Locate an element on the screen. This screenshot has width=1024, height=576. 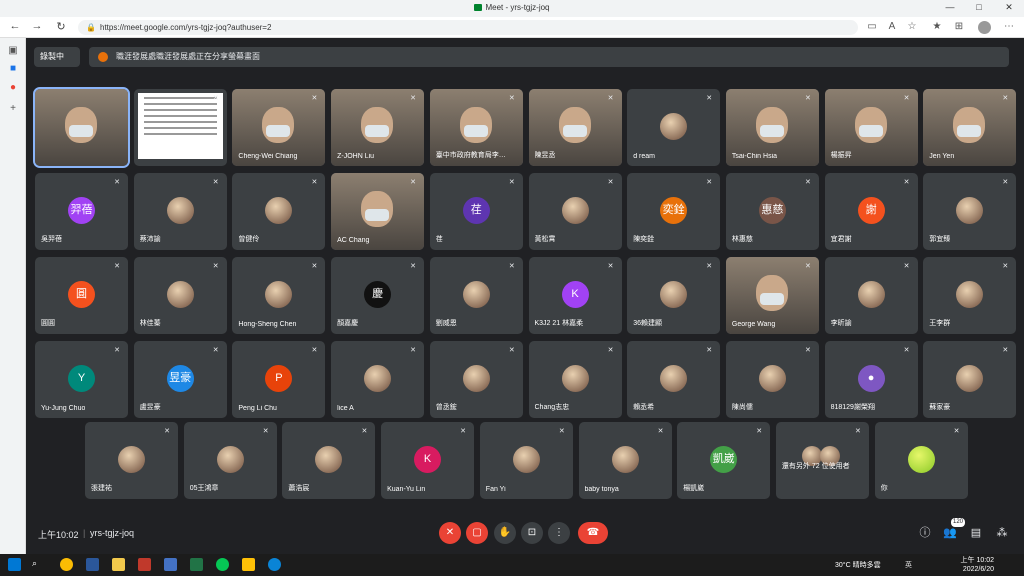
add-tab-icon: + is located at coordinates (13, 109).